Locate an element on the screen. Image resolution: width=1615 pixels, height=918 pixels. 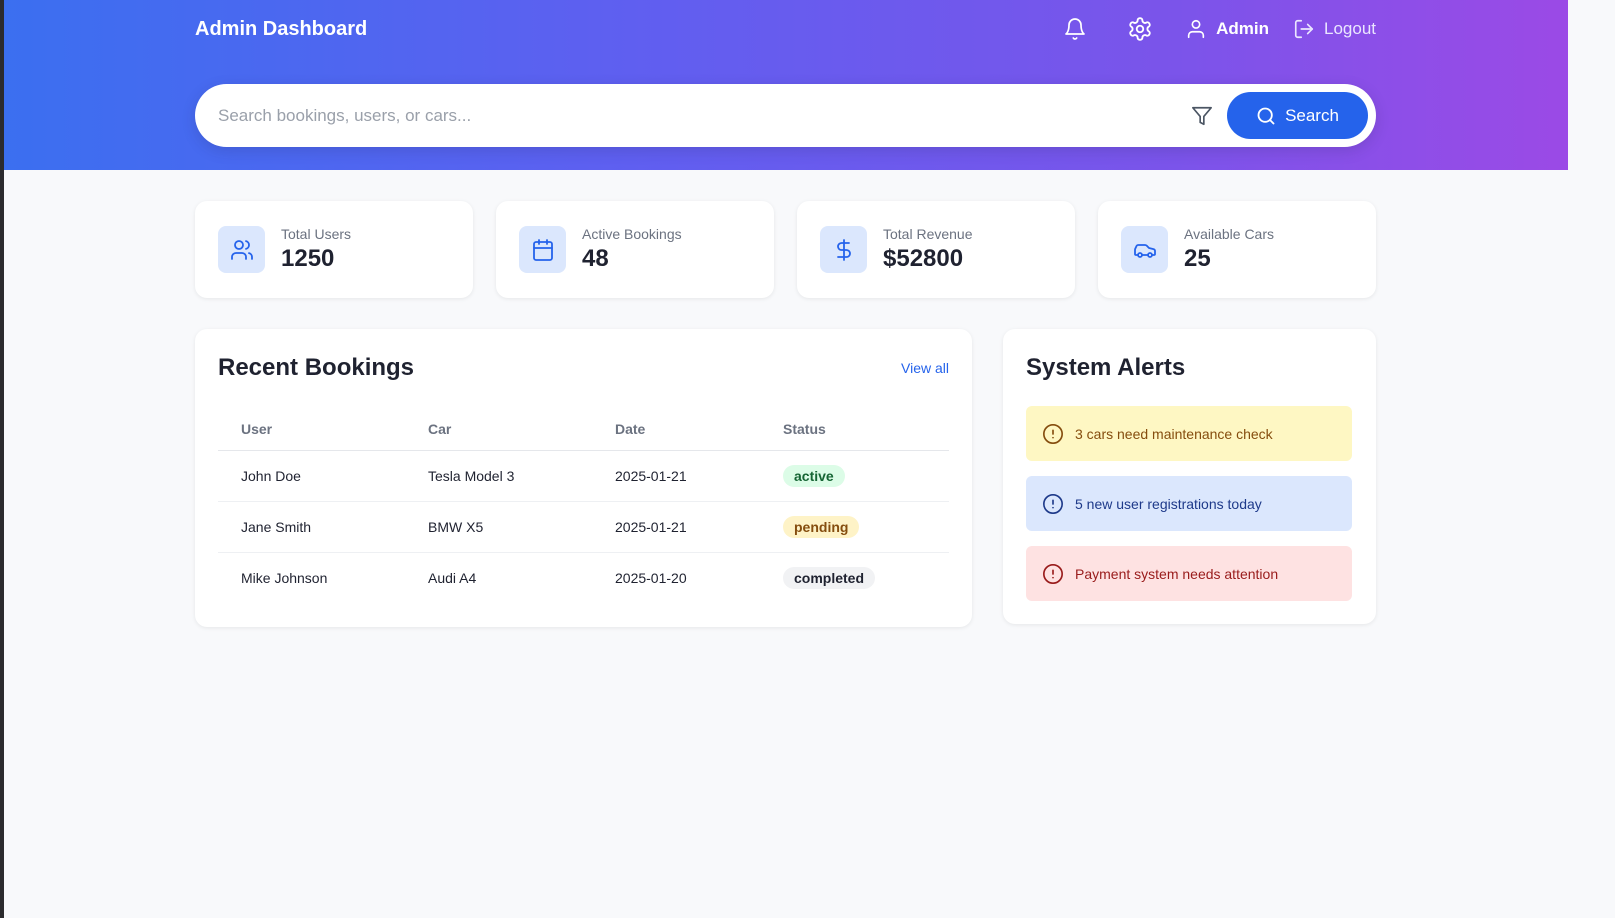
cell-status: completed is located at coordinates (854, 577).